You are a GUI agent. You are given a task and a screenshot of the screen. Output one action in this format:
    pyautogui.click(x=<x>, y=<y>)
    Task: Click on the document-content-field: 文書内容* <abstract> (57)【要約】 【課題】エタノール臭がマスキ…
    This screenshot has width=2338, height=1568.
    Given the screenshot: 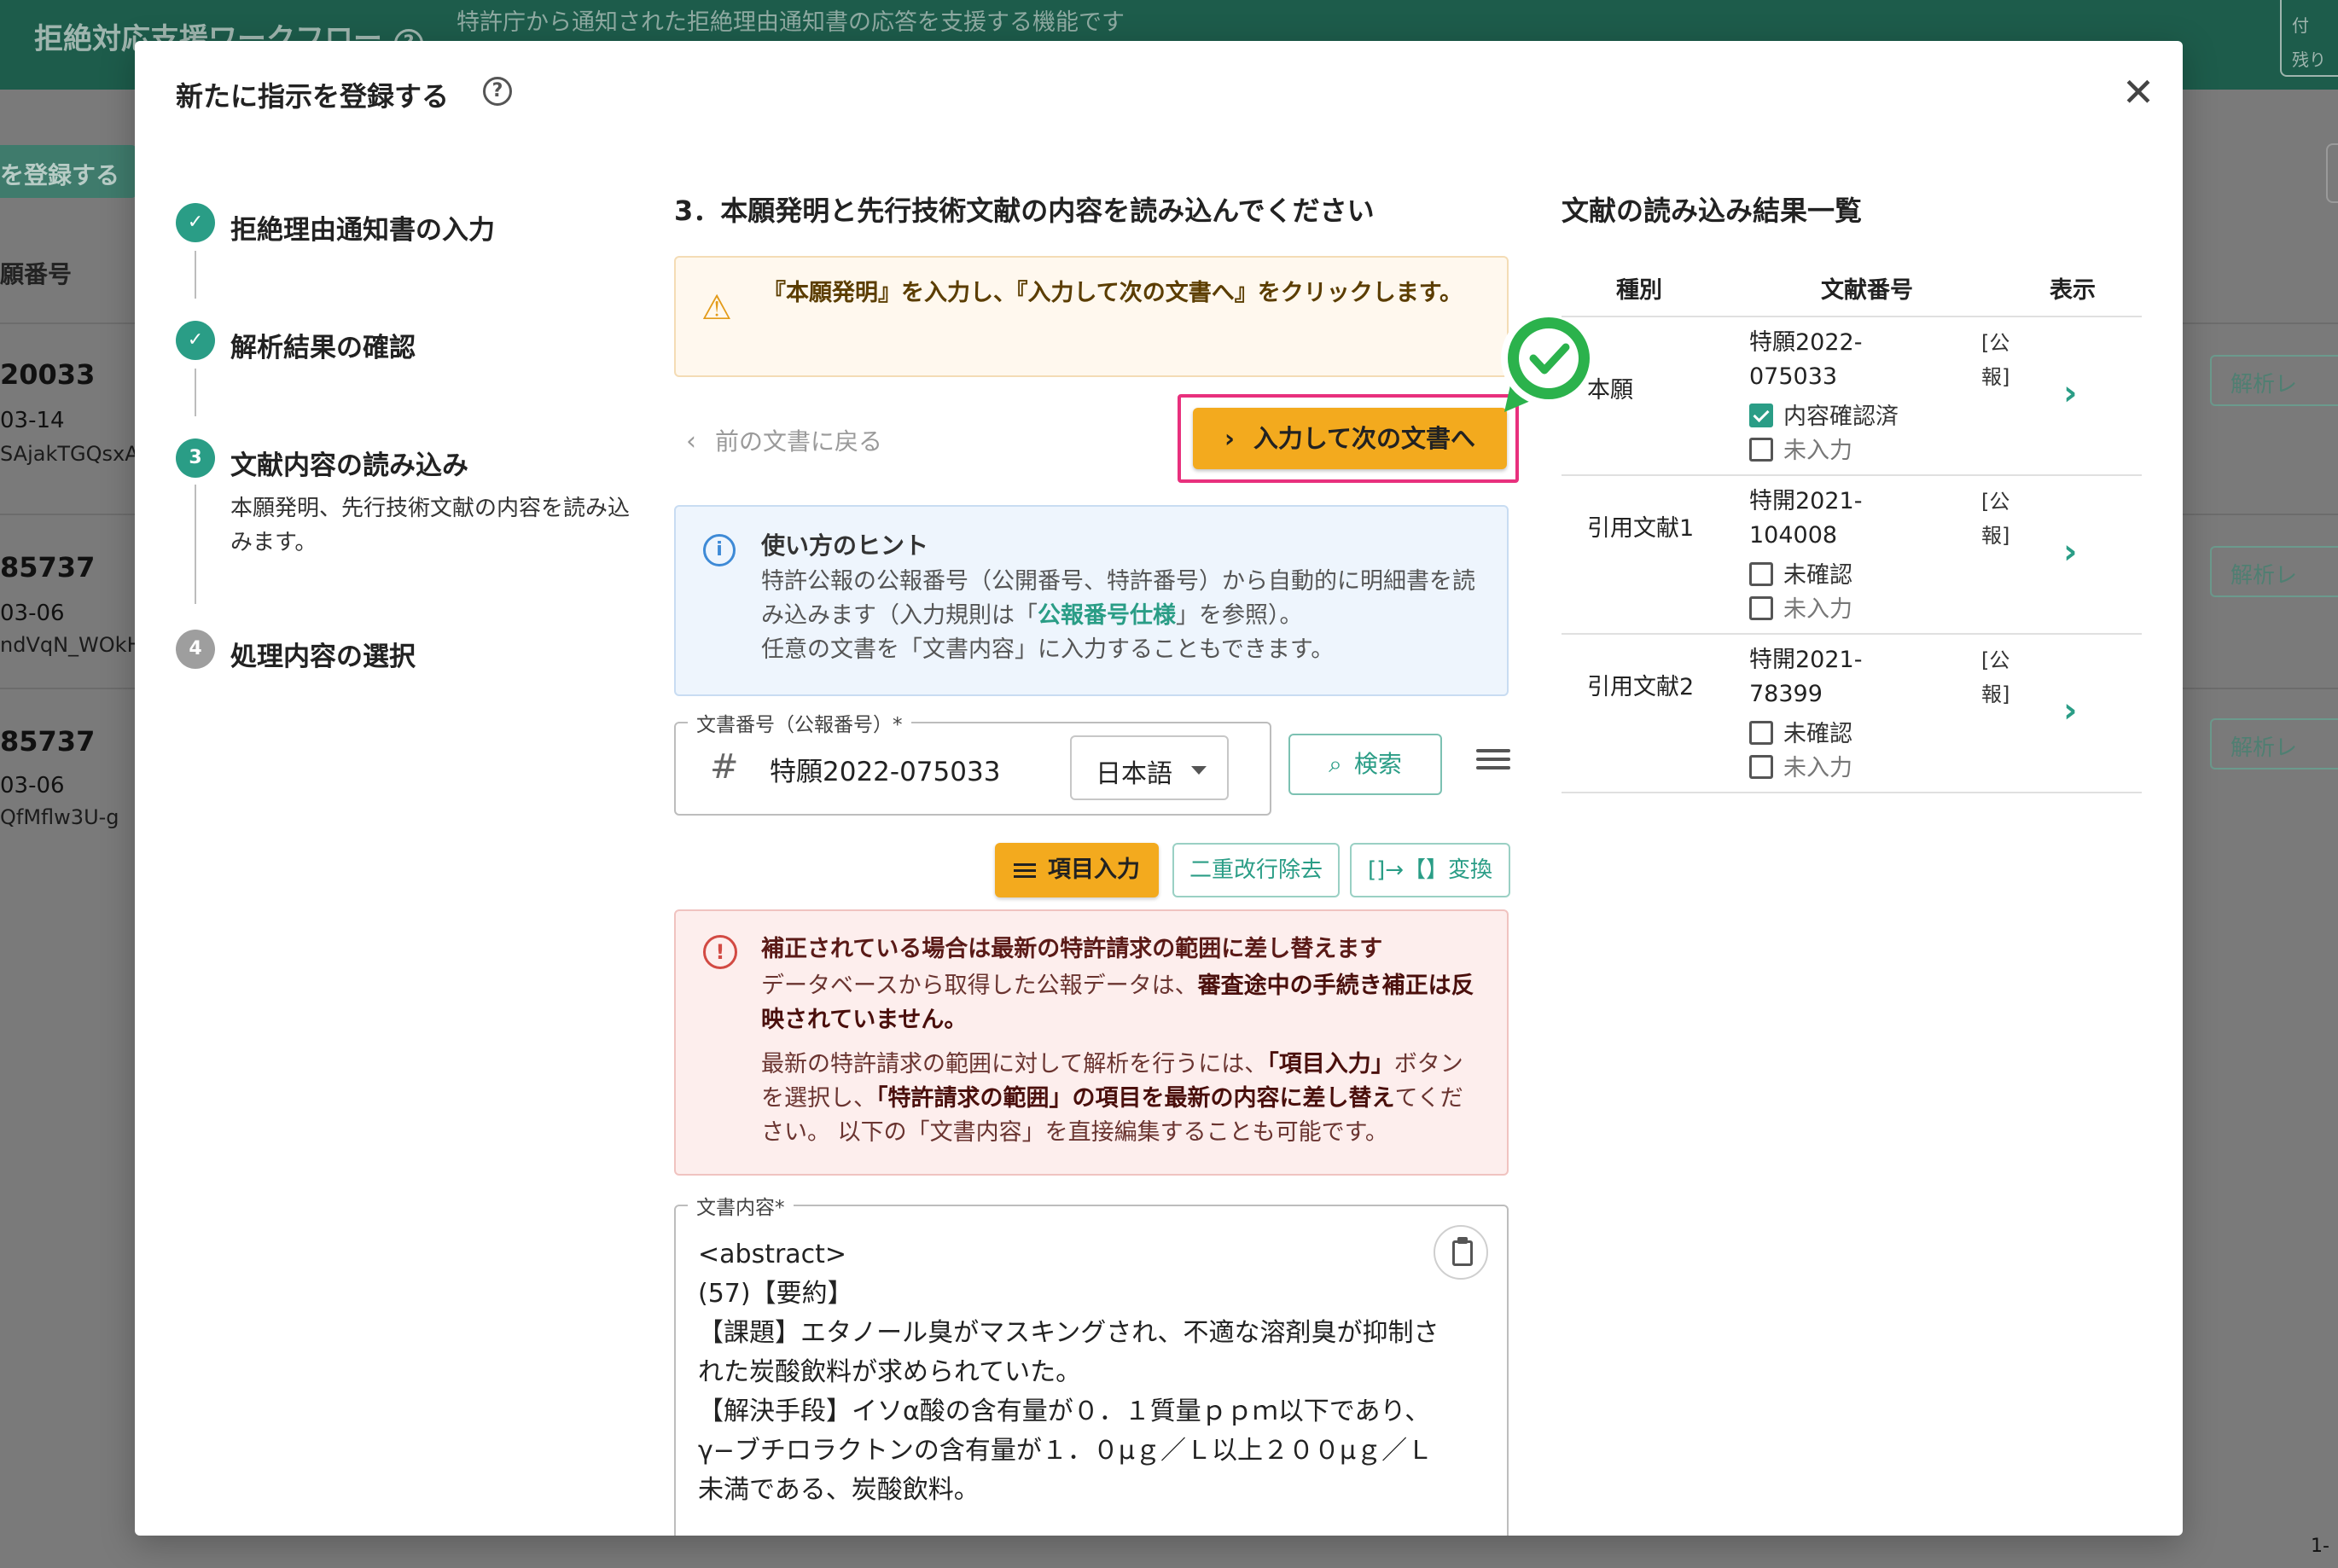 What is the action you would take?
    pyautogui.click(x=1091, y=1363)
    